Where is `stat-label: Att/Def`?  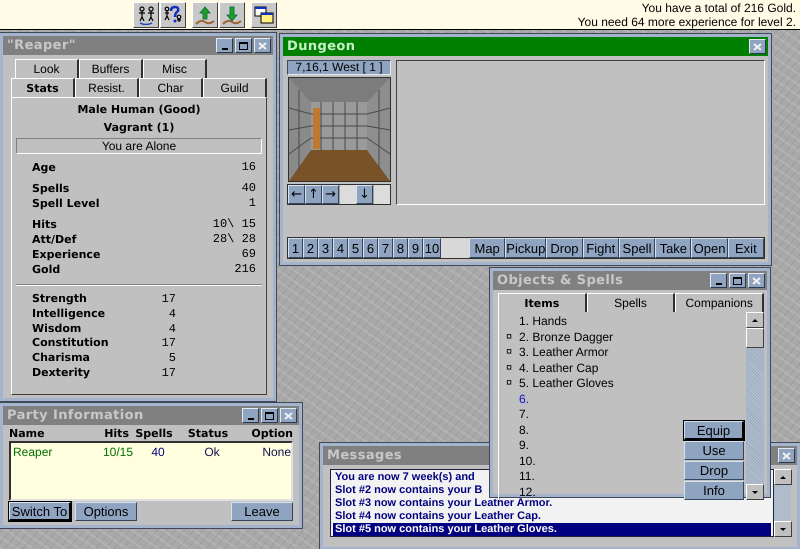
stat-label: Att/Def is located at coordinates (54, 239).